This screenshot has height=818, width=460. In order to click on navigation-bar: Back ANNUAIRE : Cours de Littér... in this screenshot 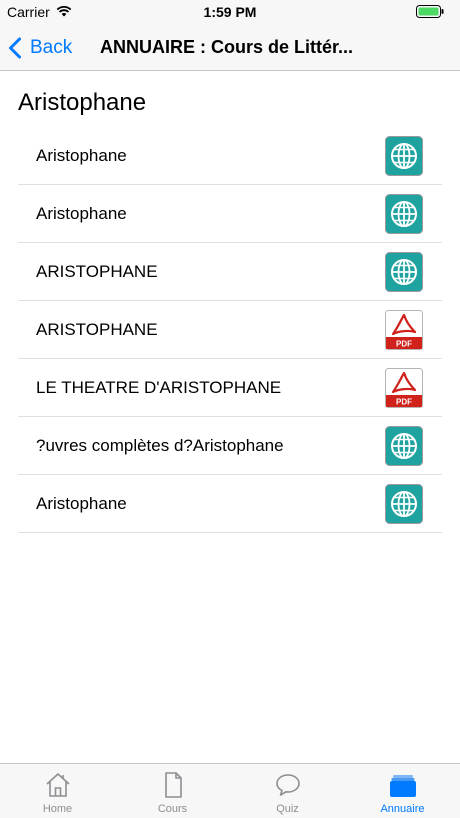, I will do `click(230, 47)`.